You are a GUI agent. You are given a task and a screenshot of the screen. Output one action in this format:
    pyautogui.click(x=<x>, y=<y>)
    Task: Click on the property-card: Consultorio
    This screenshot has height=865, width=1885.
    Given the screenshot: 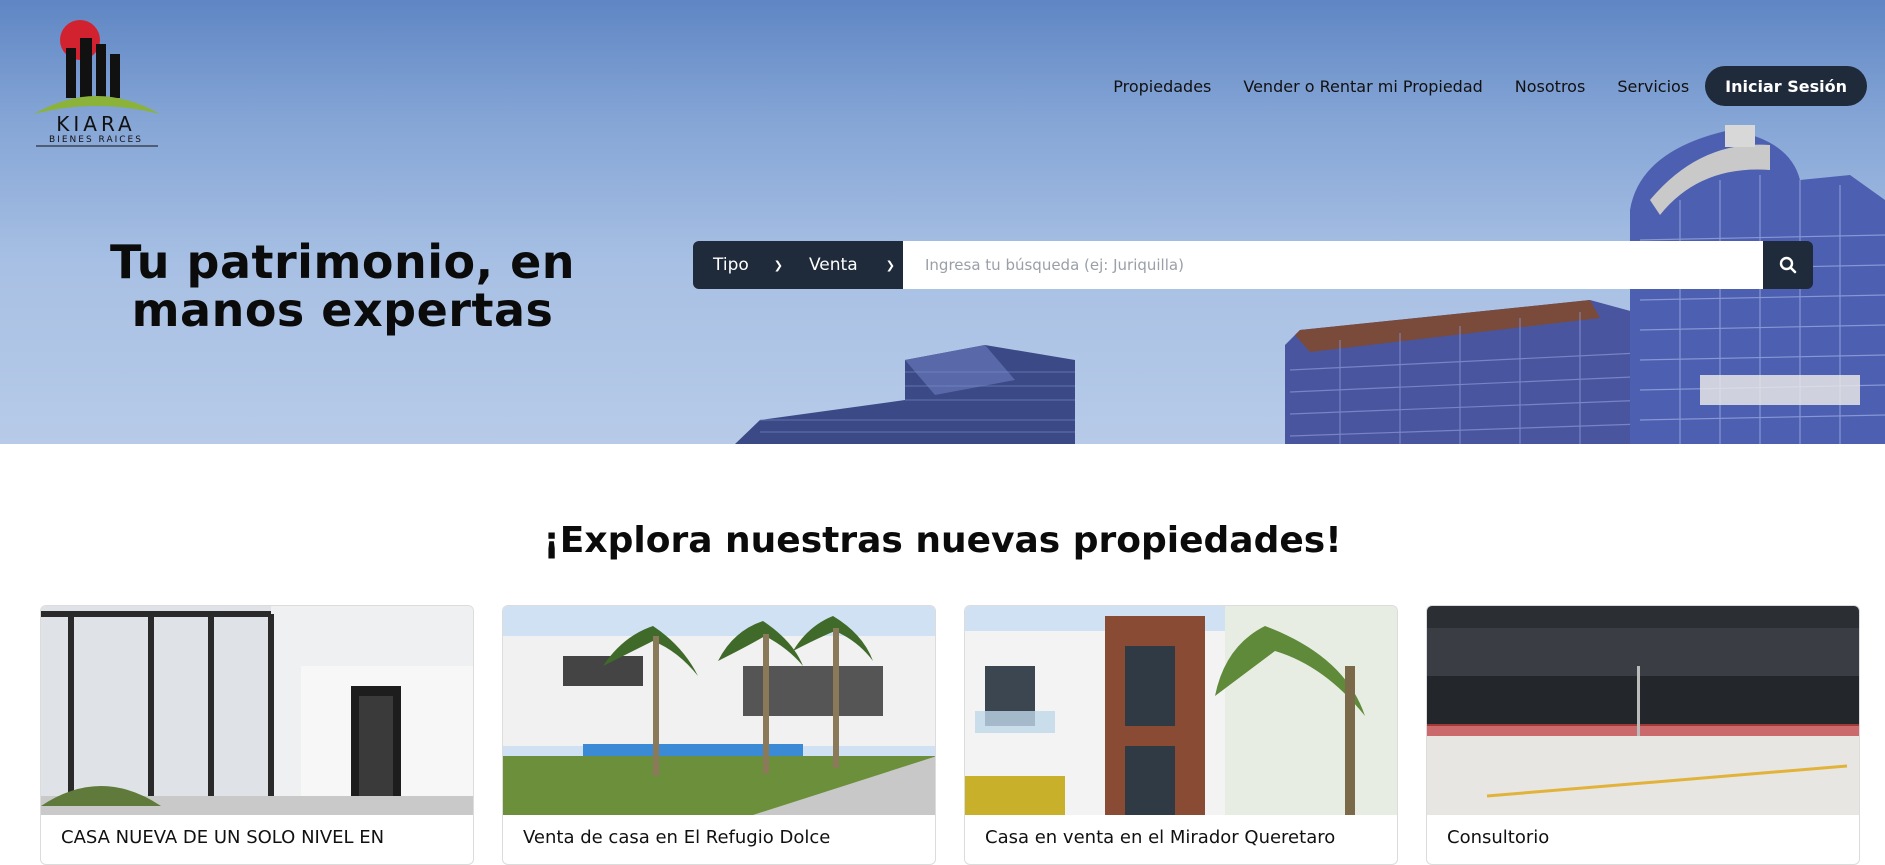 What is the action you would take?
    pyautogui.click(x=1643, y=735)
    